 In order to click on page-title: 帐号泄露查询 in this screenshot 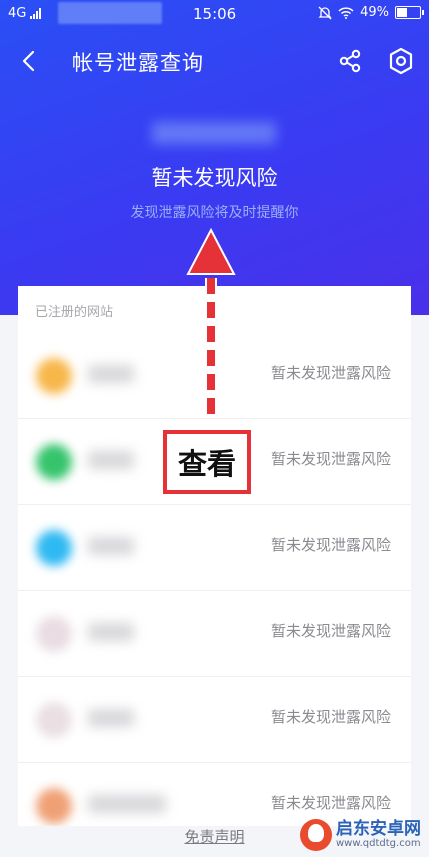, I will do `click(138, 63)`.